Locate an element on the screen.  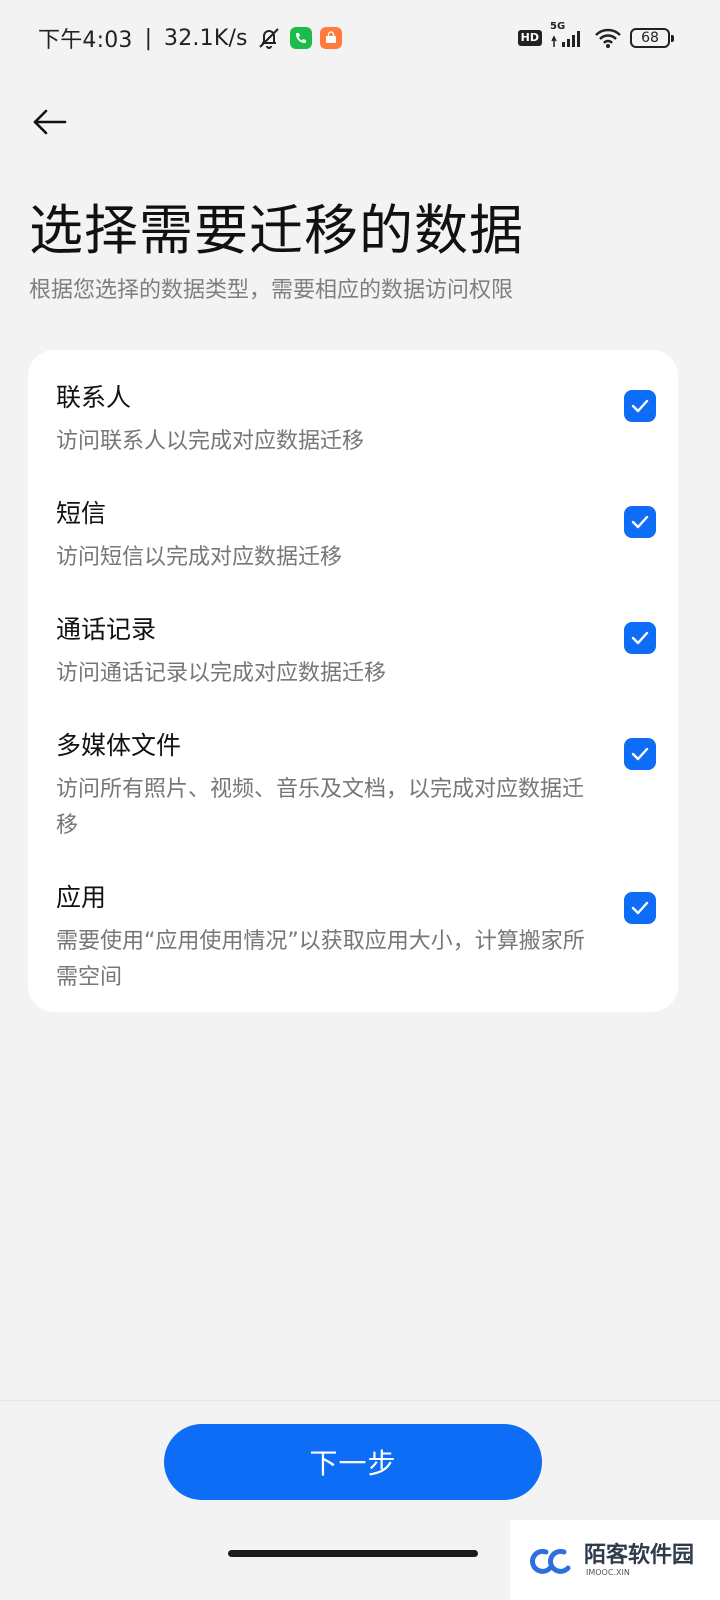
watermark: 陌客软件园 IMOOC.XIN is located at coordinates (615, 1560).